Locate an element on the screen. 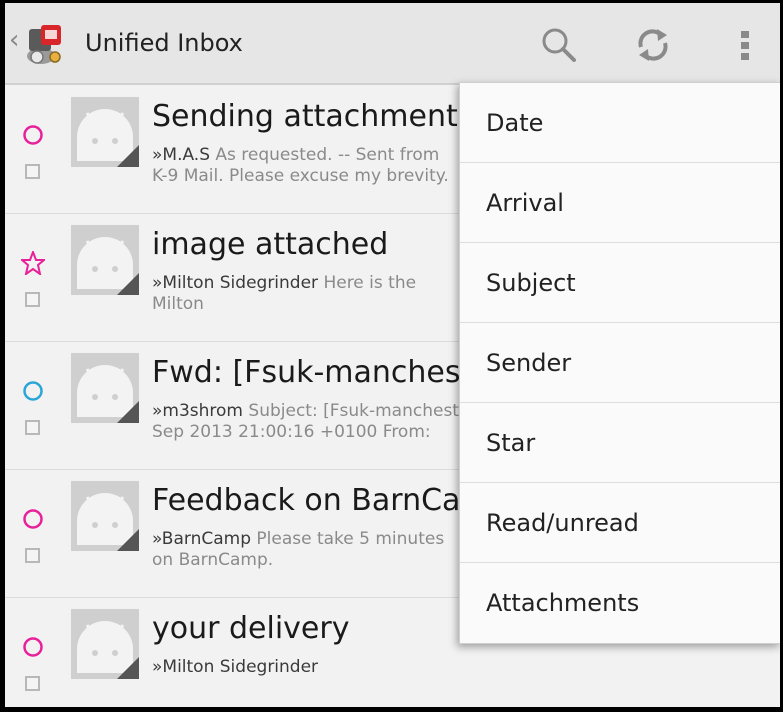 Image resolution: width=783 pixels, height=712 pixels. preview-line-2: Sep 2013 21:00:16 +0100 From: is located at coordinates (291, 432).